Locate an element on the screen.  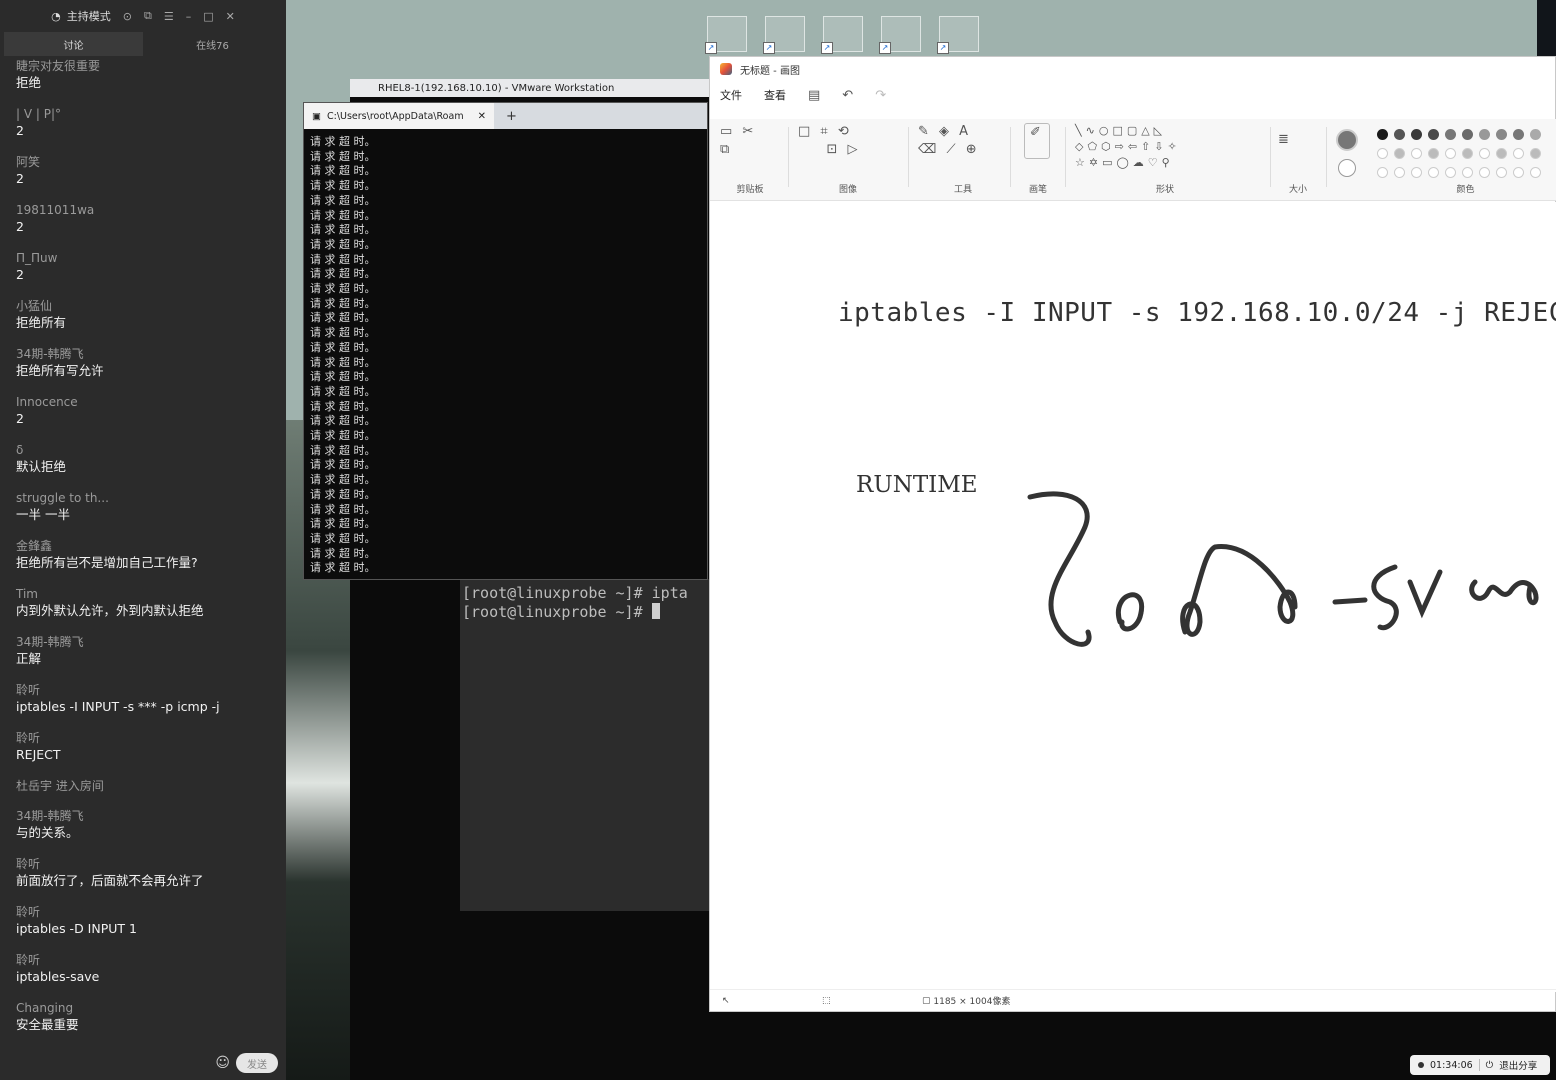
canvas-size-text: 1185 × 1004像素 is located at coordinates (972, 1002).